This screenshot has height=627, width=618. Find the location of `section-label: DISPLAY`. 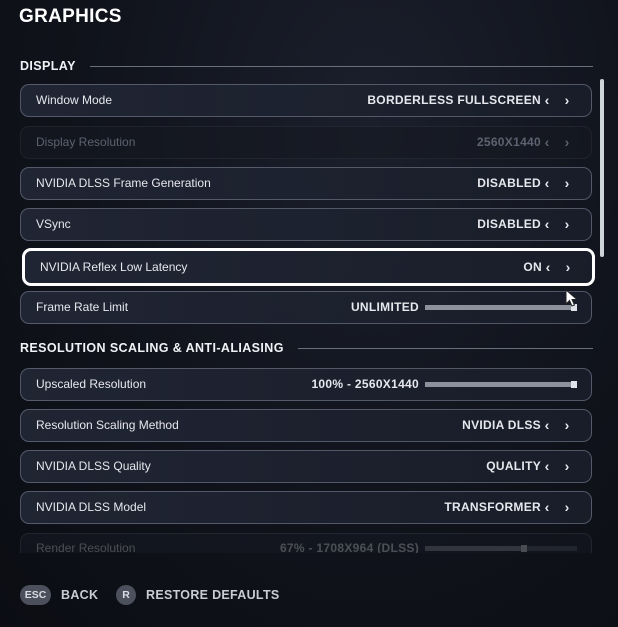

section-label: DISPLAY is located at coordinates (48, 66).